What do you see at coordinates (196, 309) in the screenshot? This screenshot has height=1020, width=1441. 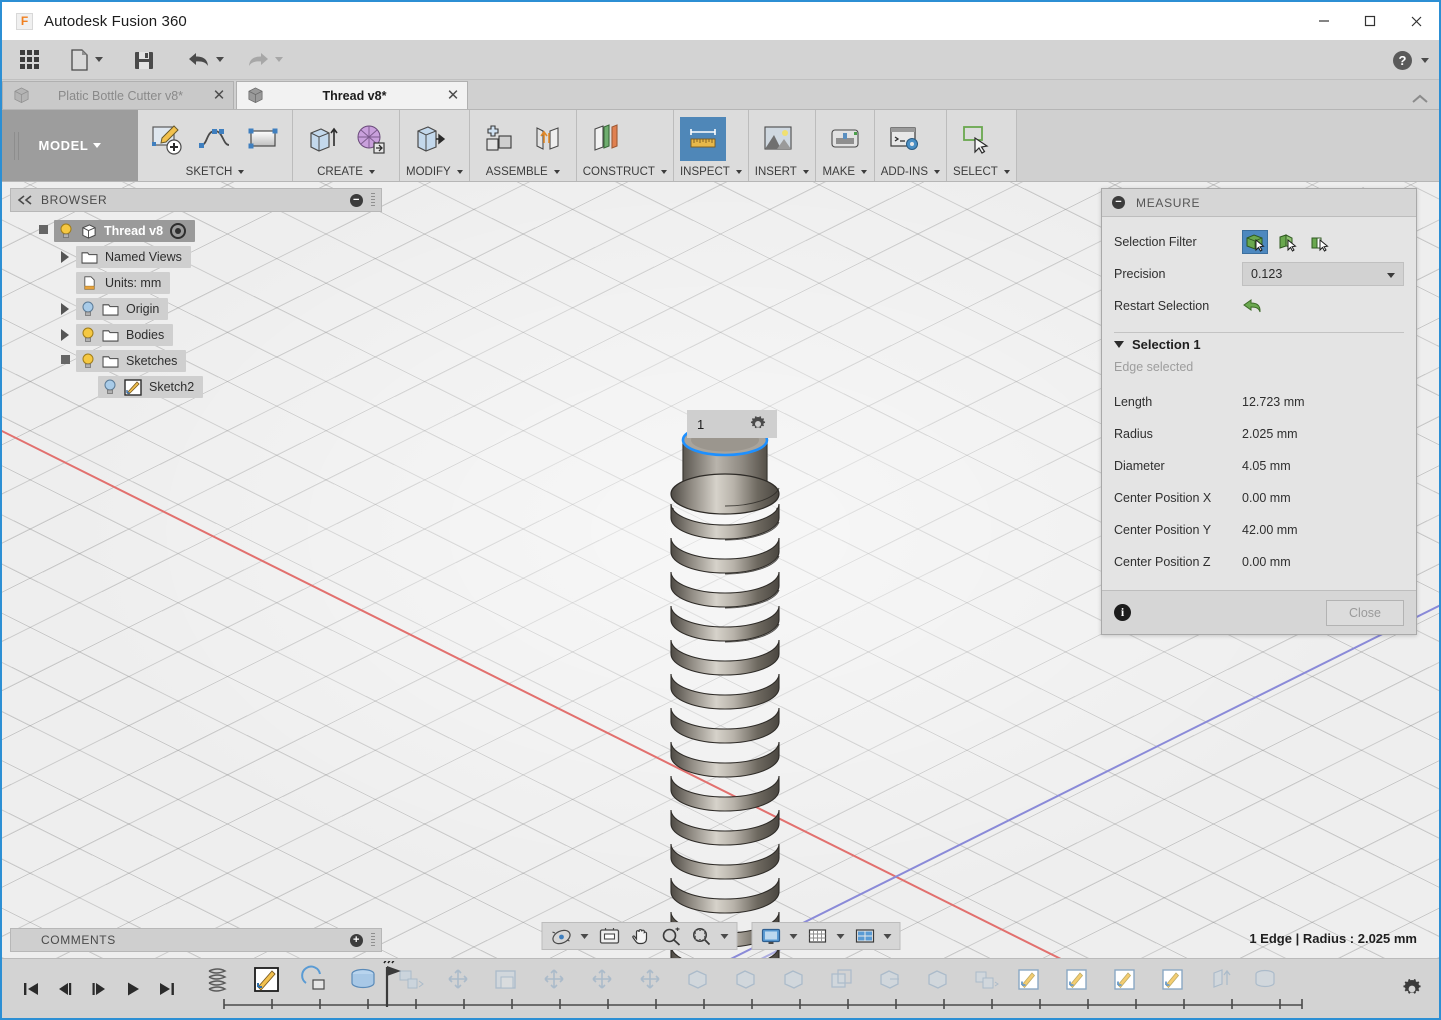 I see `tree-item-origin: Origin` at bounding box center [196, 309].